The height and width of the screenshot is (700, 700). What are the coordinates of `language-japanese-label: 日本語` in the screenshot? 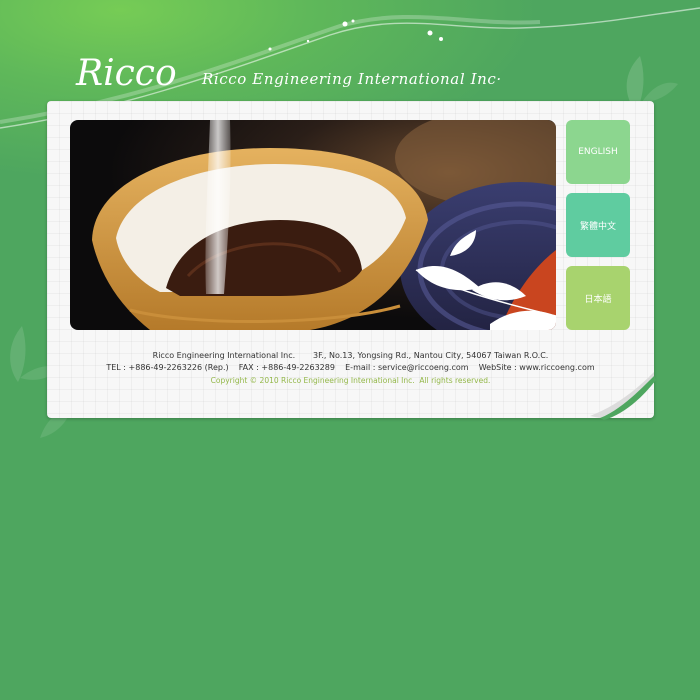 It's located at (598, 299).